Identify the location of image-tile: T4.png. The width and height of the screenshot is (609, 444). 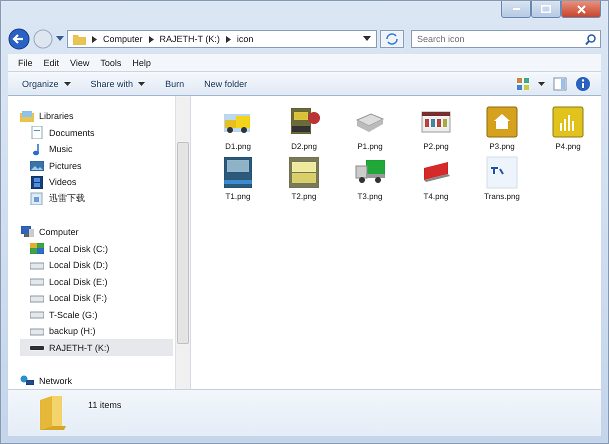
(436, 181).